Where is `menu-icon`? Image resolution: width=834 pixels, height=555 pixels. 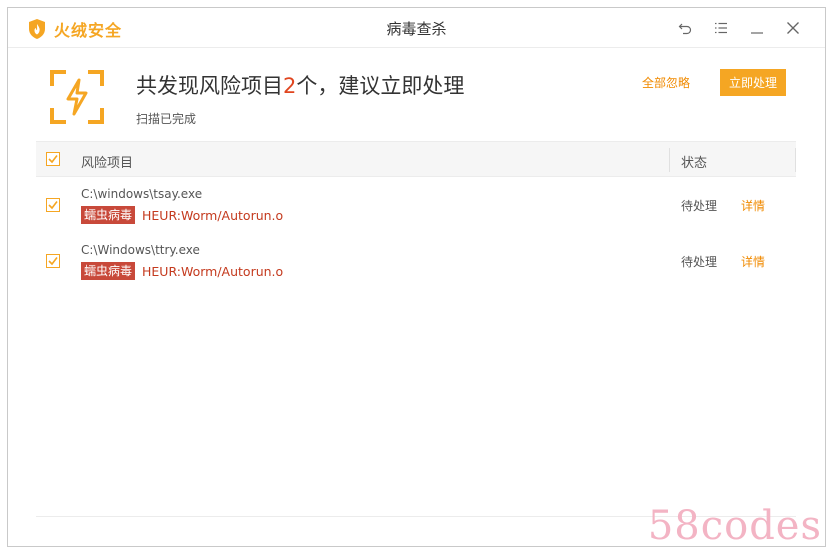 menu-icon is located at coordinates (721, 28).